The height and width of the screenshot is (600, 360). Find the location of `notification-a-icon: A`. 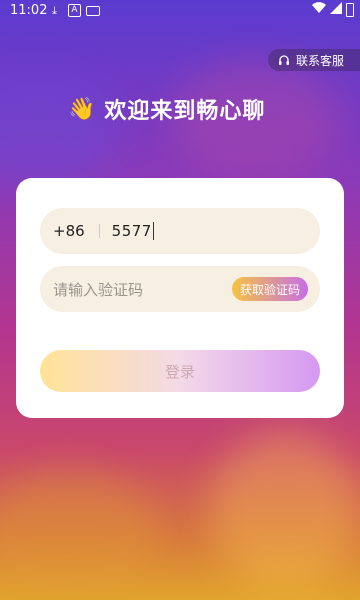

notification-a-icon: A is located at coordinates (74, 10).